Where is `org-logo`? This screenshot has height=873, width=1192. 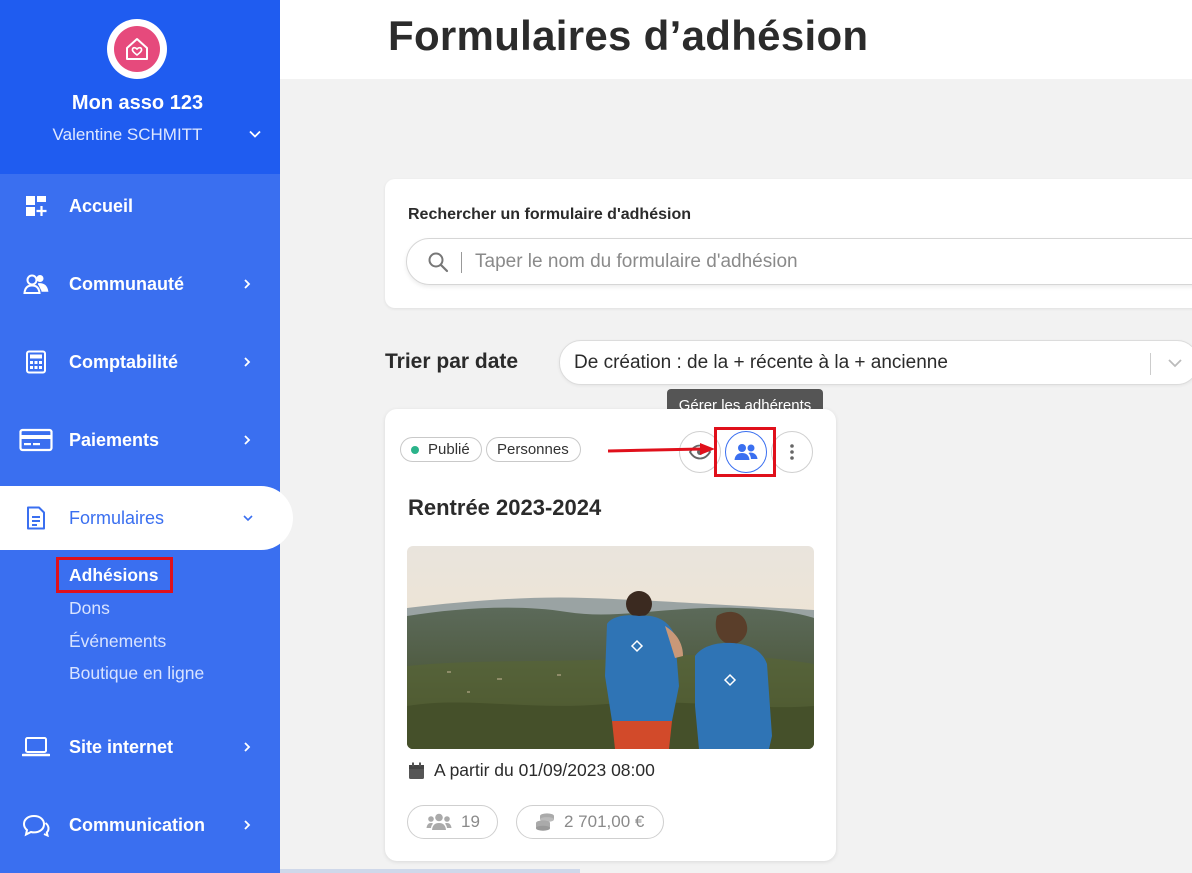 org-logo is located at coordinates (137, 49).